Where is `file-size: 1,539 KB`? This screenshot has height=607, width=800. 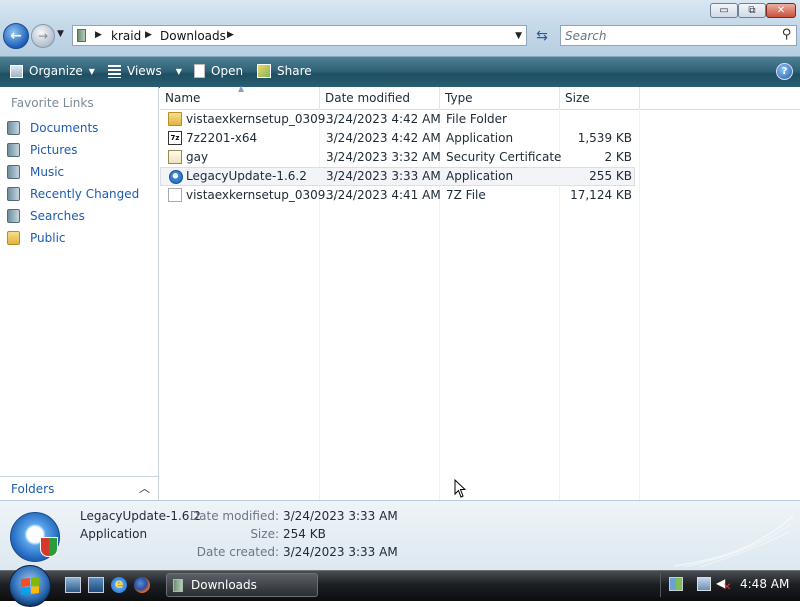 file-size: 1,539 KB is located at coordinates (604, 138).